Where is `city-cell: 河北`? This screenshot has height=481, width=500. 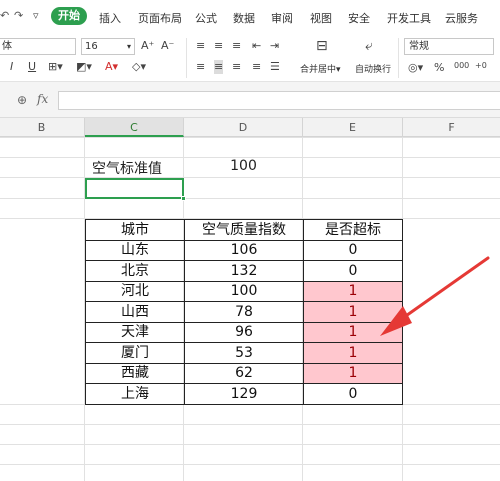 city-cell: 河北 is located at coordinates (135, 291).